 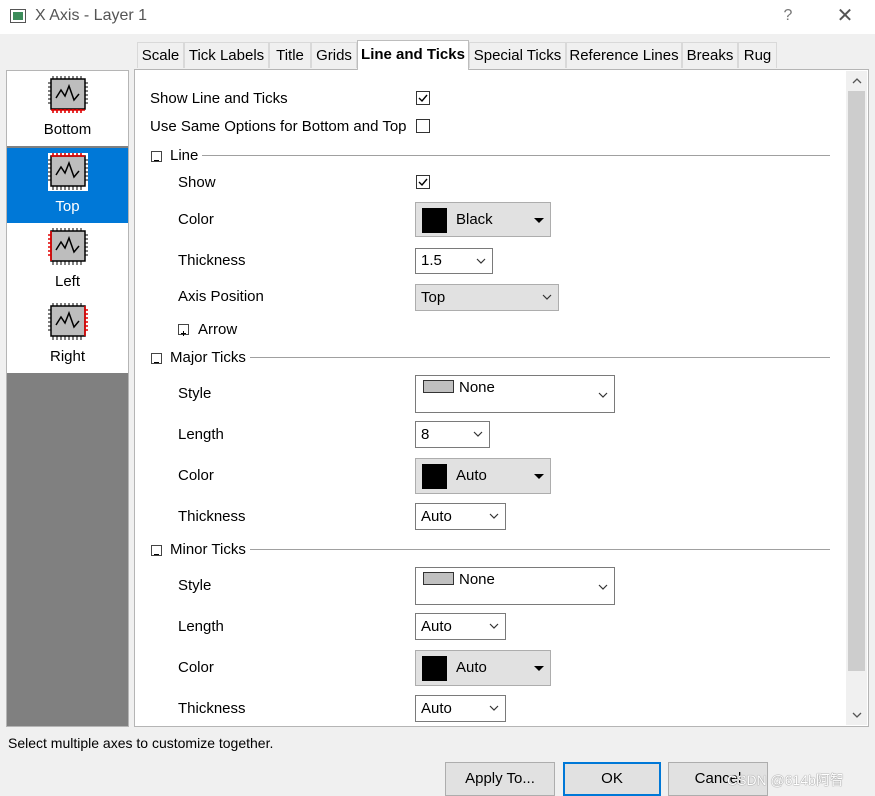 What do you see at coordinates (156, 550) in the screenshot?
I see `minor-ticks-collapse-icon` at bounding box center [156, 550].